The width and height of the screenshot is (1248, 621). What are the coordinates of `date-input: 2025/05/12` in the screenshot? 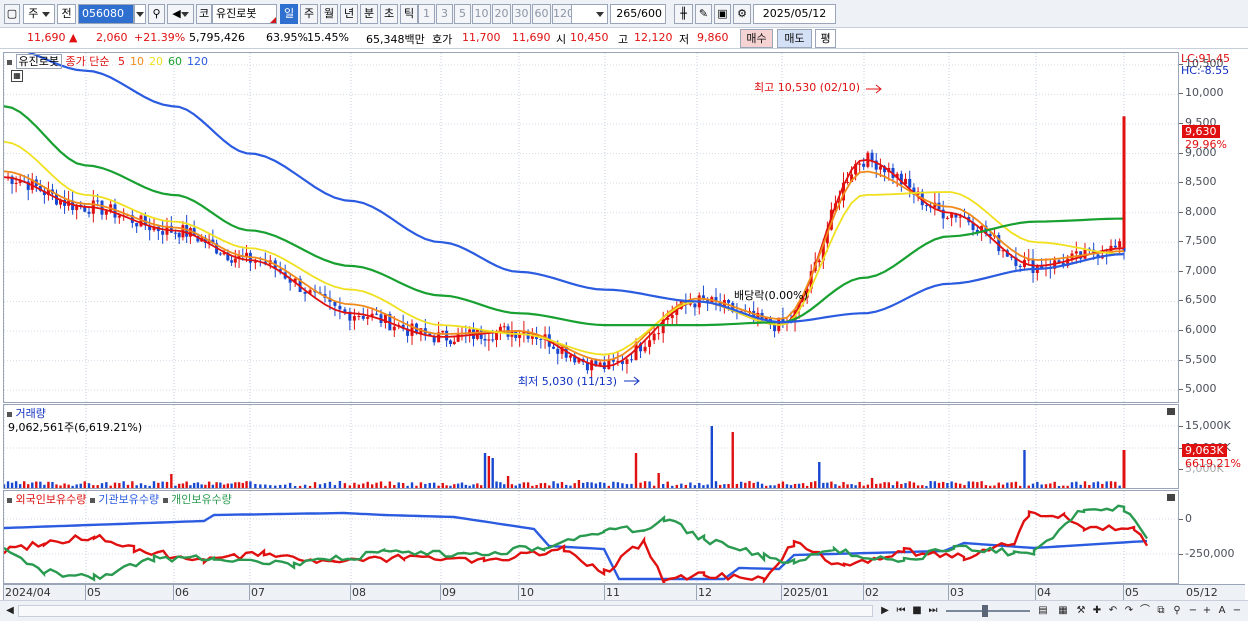 It's located at (794, 14).